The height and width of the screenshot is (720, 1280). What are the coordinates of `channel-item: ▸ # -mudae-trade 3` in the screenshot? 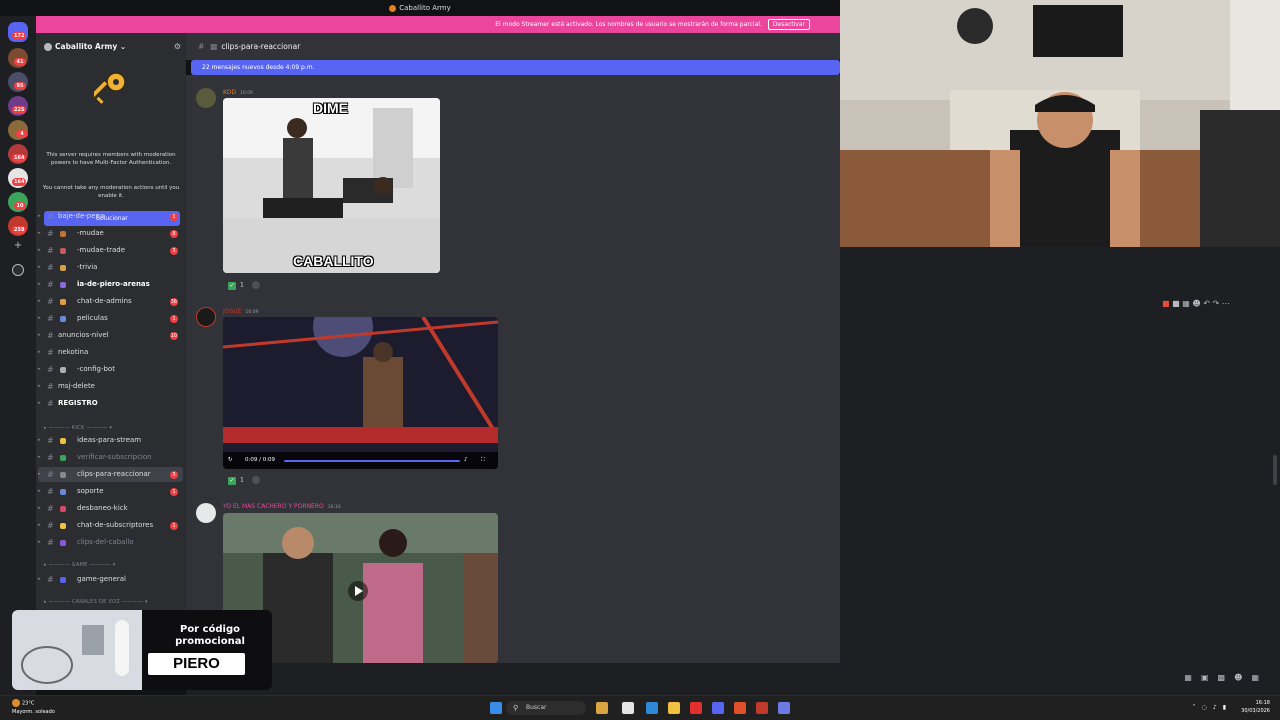 It's located at (110, 250).